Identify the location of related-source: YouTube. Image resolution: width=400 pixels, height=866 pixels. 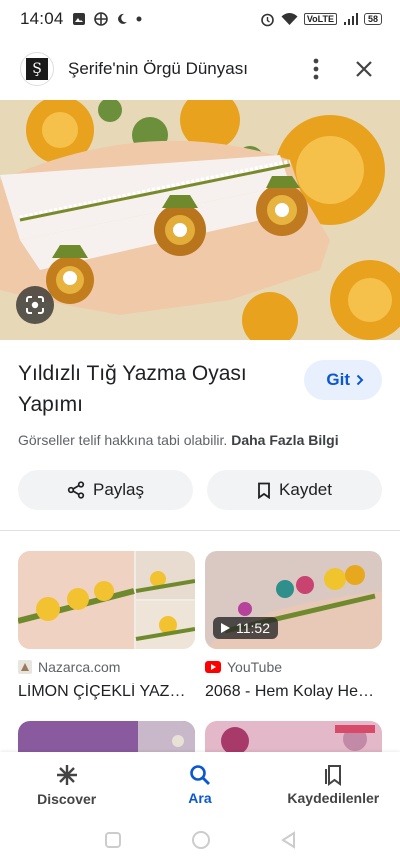
(293, 667).